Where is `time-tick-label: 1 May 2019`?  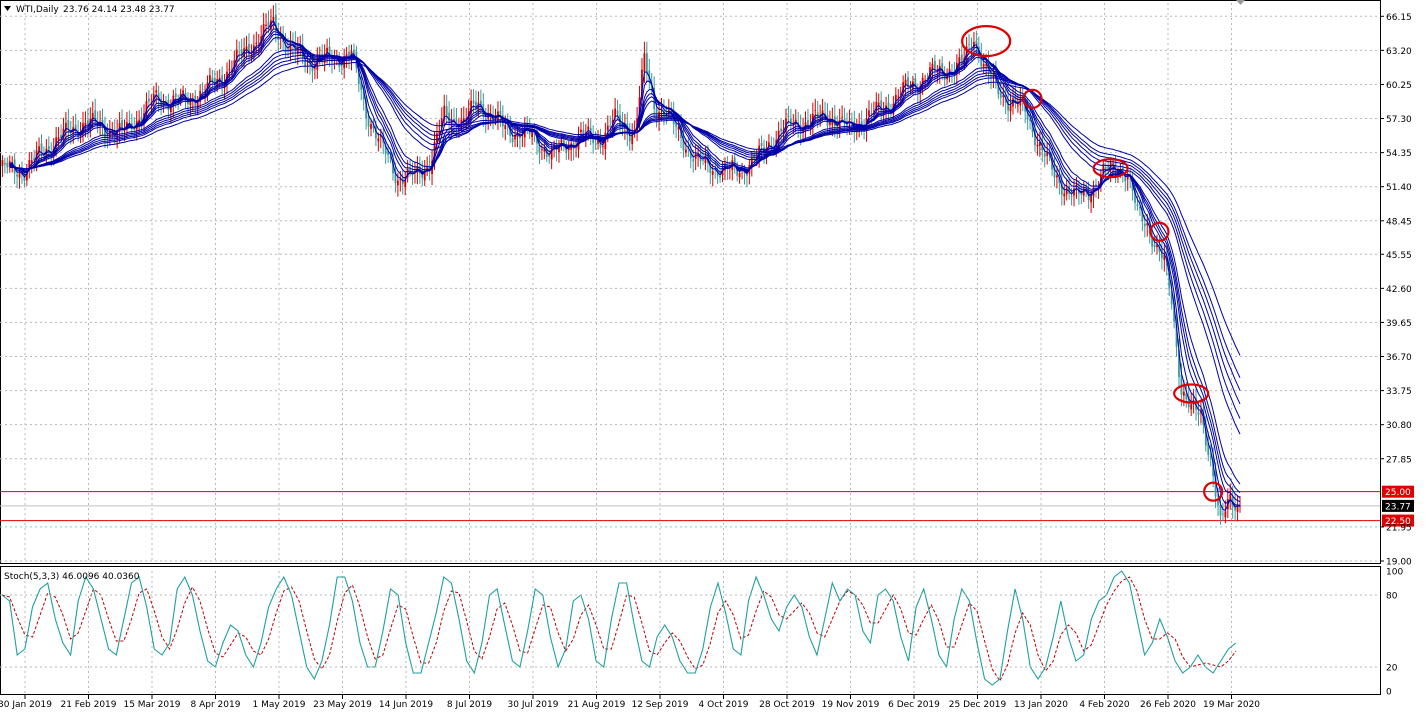
time-tick-label: 1 May 2019 is located at coordinates (279, 705).